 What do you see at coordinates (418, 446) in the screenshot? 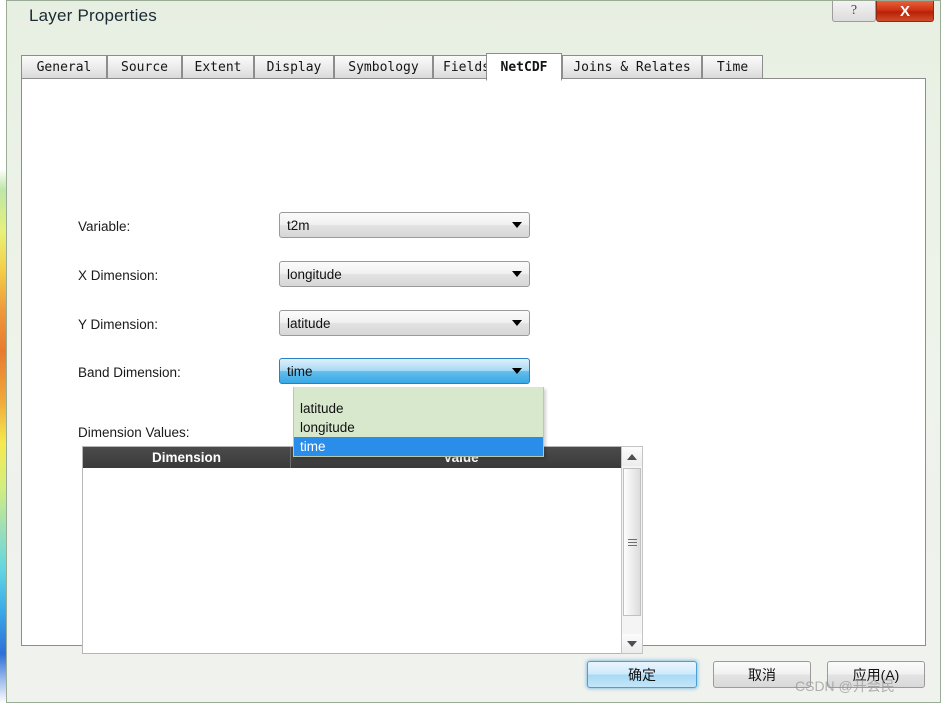
I see `dropdown-option-time: time` at bounding box center [418, 446].